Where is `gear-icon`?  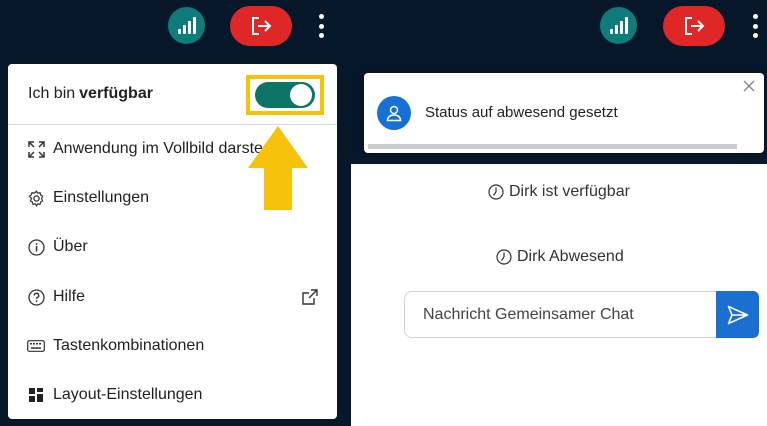 gear-icon is located at coordinates (36, 198).